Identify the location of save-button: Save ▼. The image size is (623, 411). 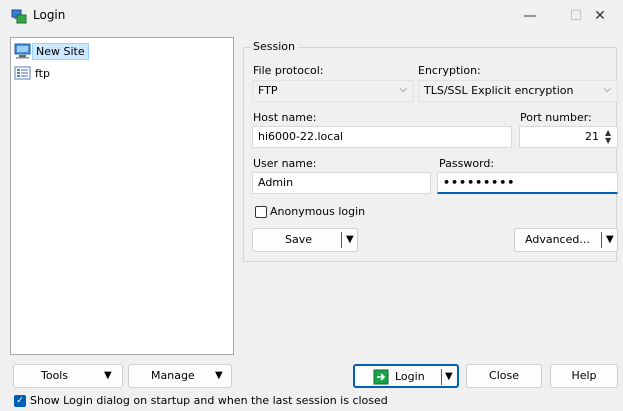
(305, 240).